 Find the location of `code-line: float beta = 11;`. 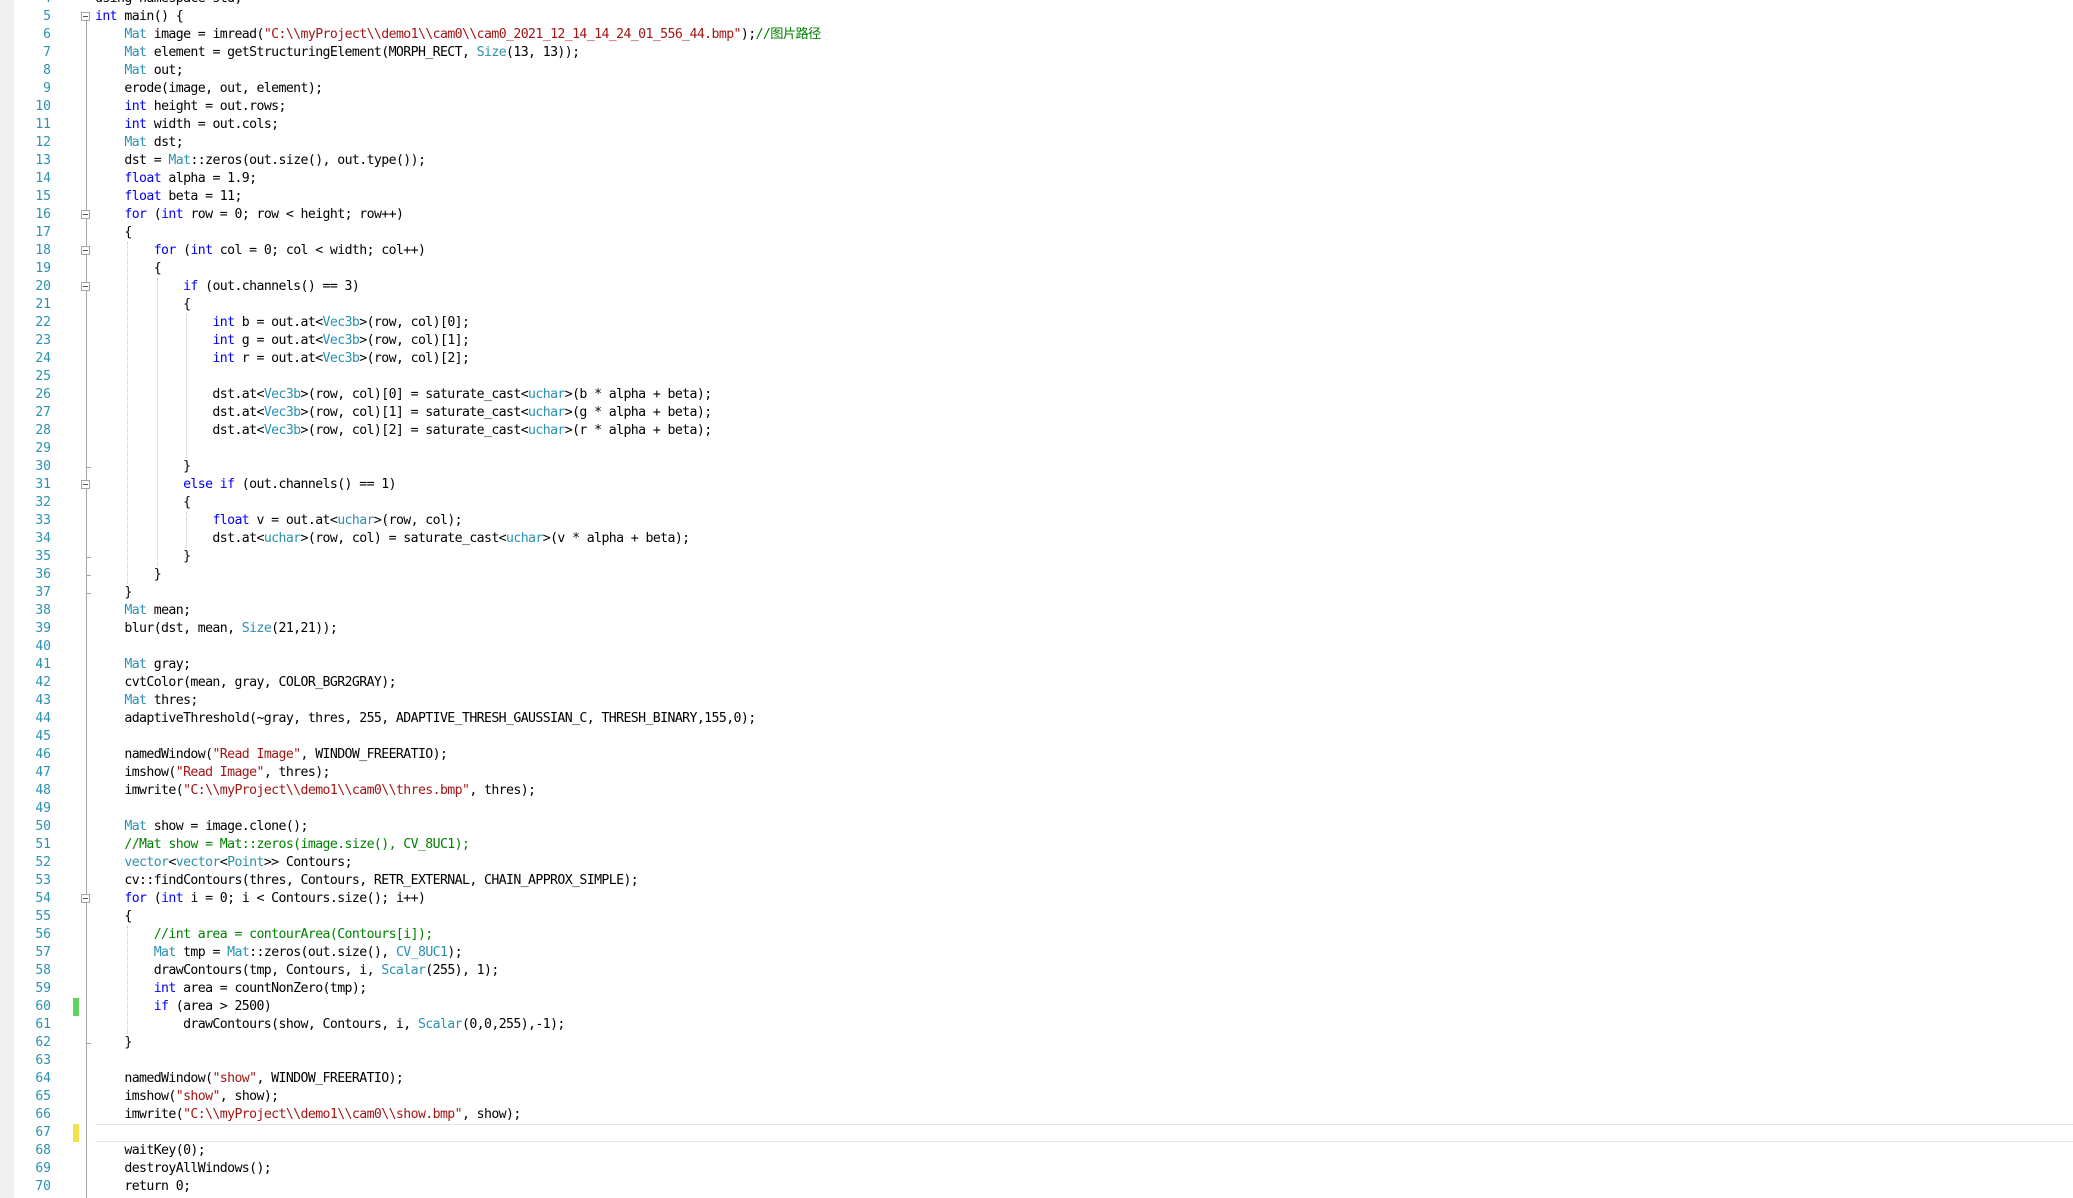

code-line: float beta = 11; is located at coordinates (1084, 197).